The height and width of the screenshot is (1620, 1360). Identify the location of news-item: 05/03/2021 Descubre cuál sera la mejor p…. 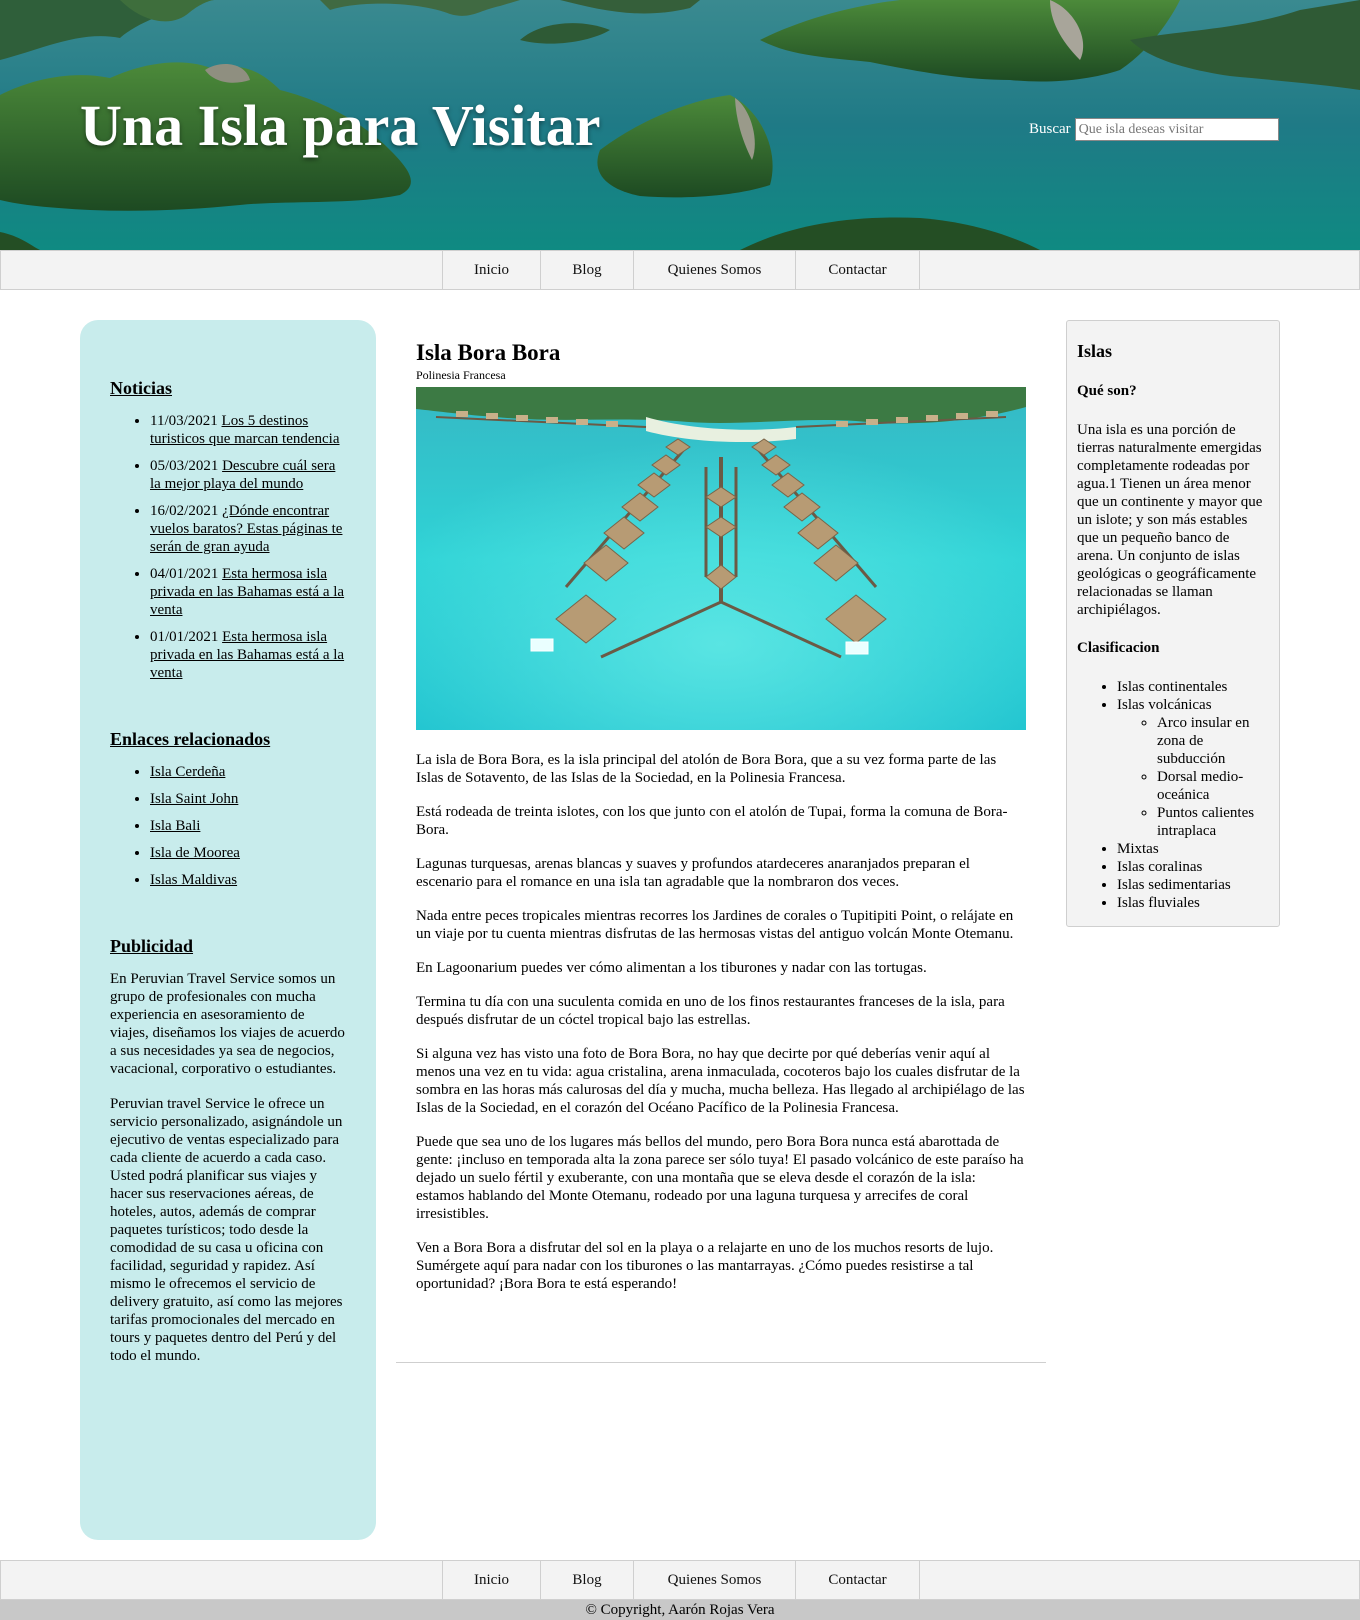
(248, 475).